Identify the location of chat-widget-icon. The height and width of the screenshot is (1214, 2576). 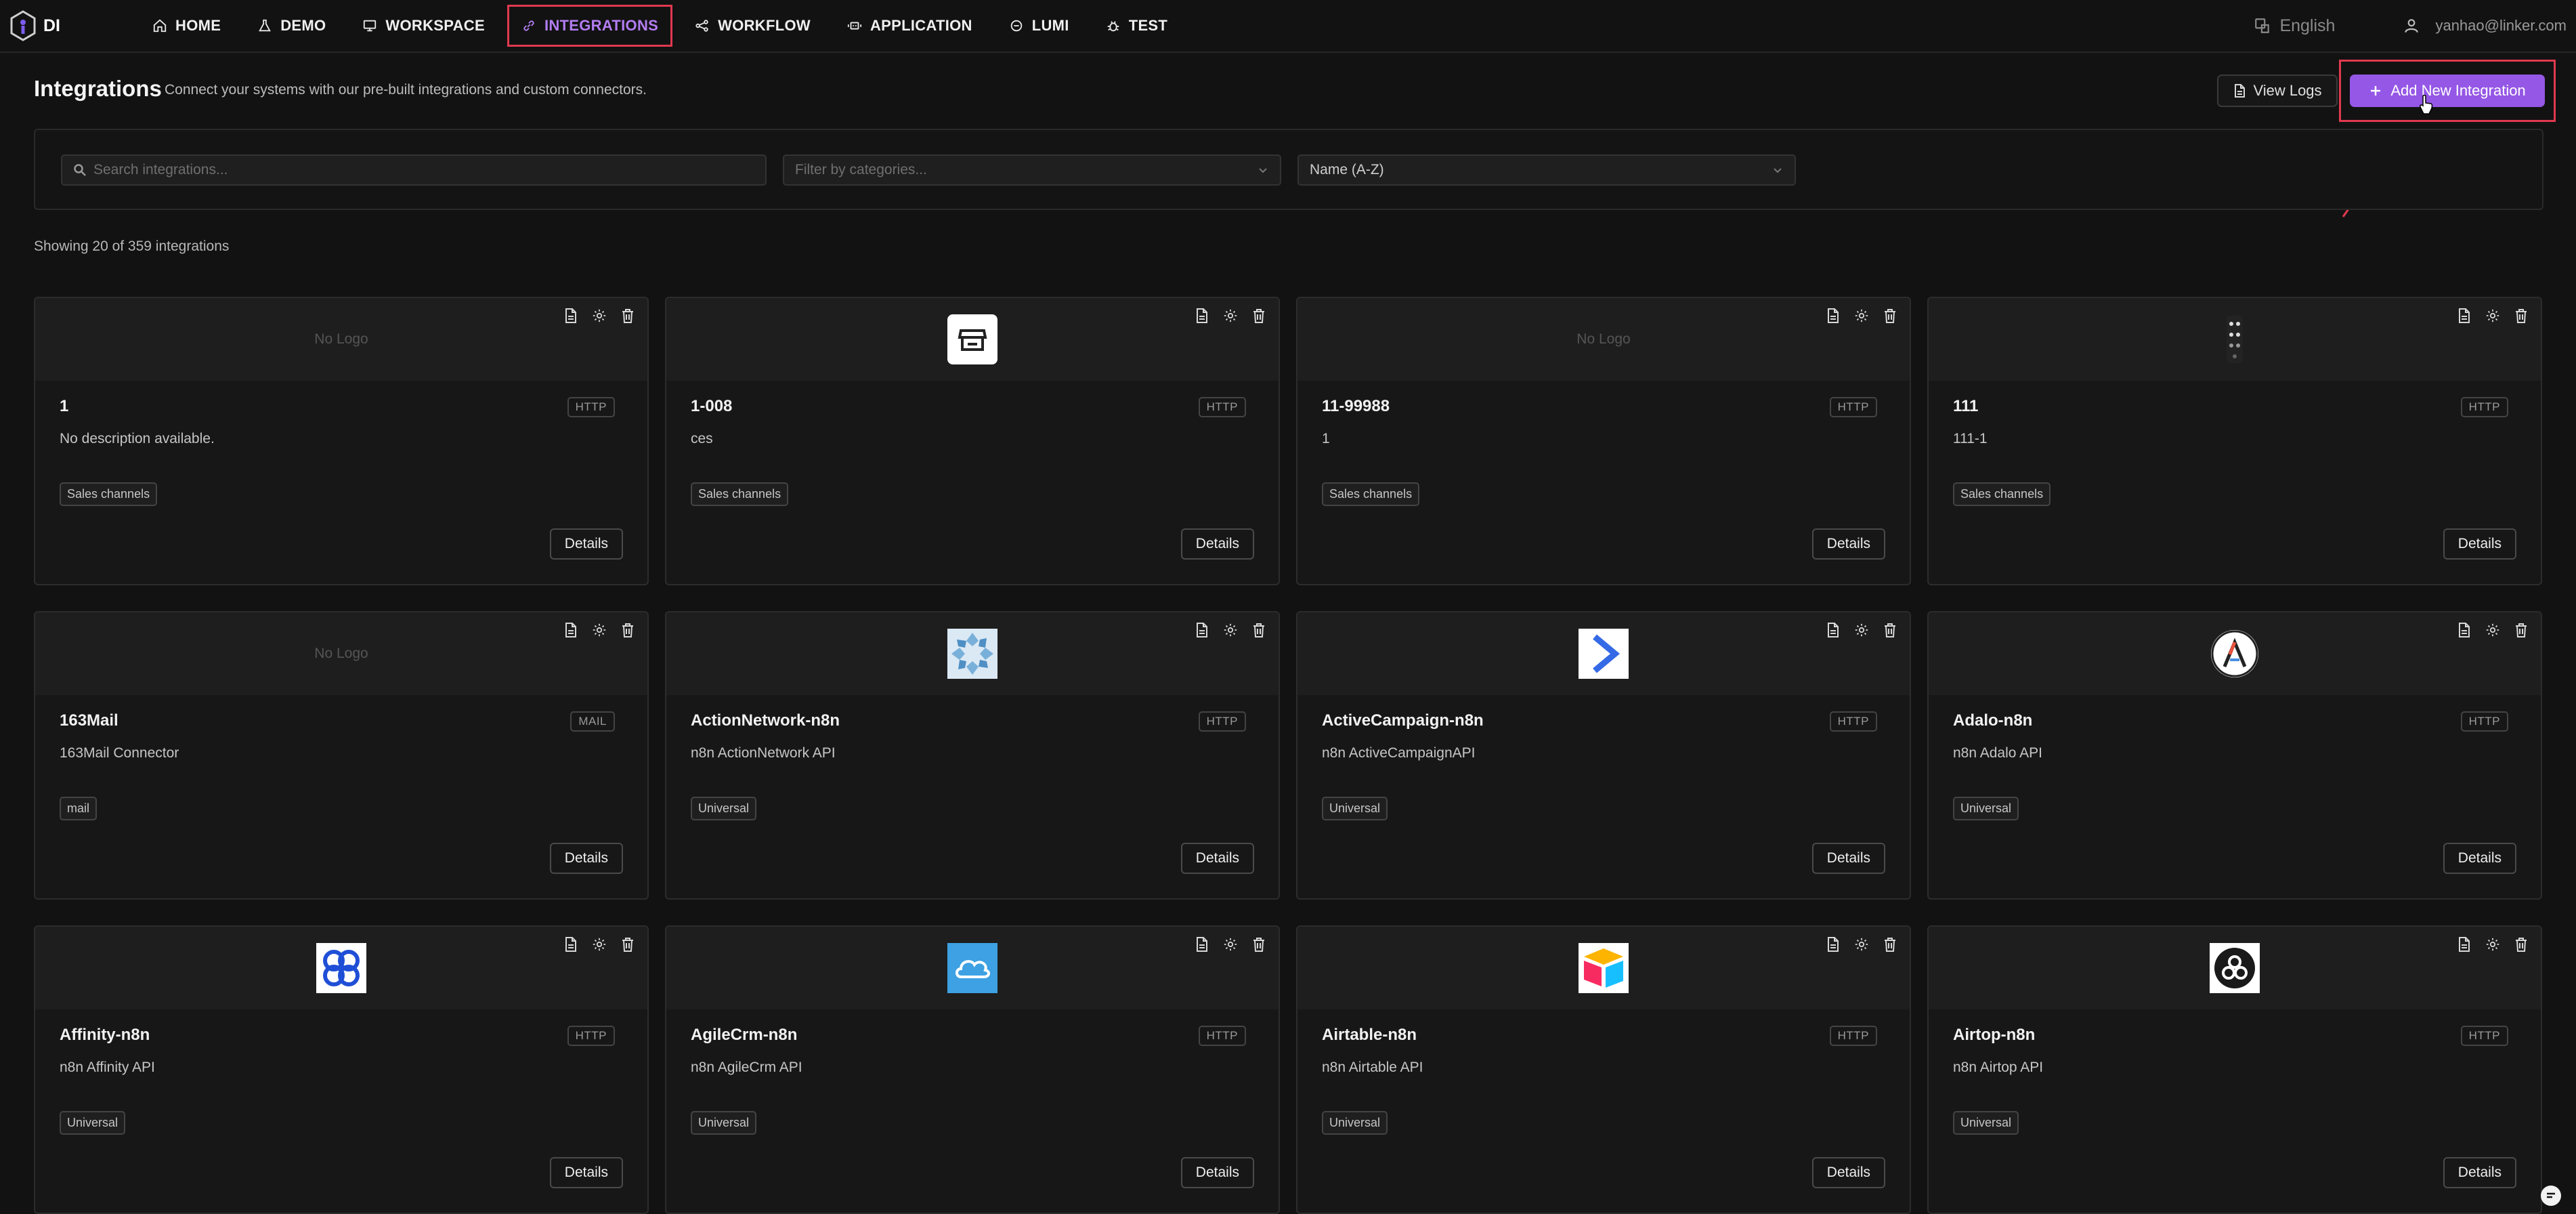
(2550, 1195).